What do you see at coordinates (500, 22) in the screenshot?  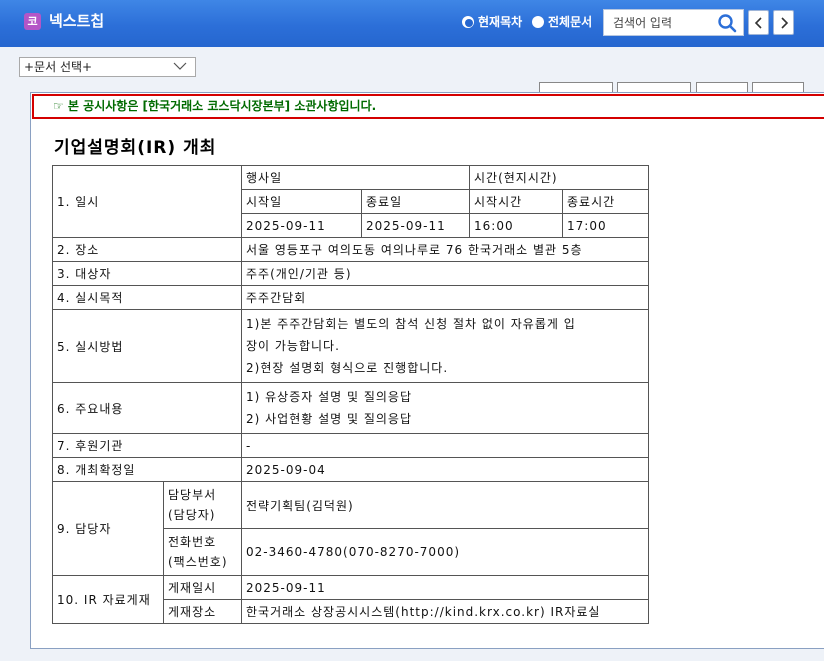 I see `radio-current-label: 현재목차` at bounding box center [500, 22].